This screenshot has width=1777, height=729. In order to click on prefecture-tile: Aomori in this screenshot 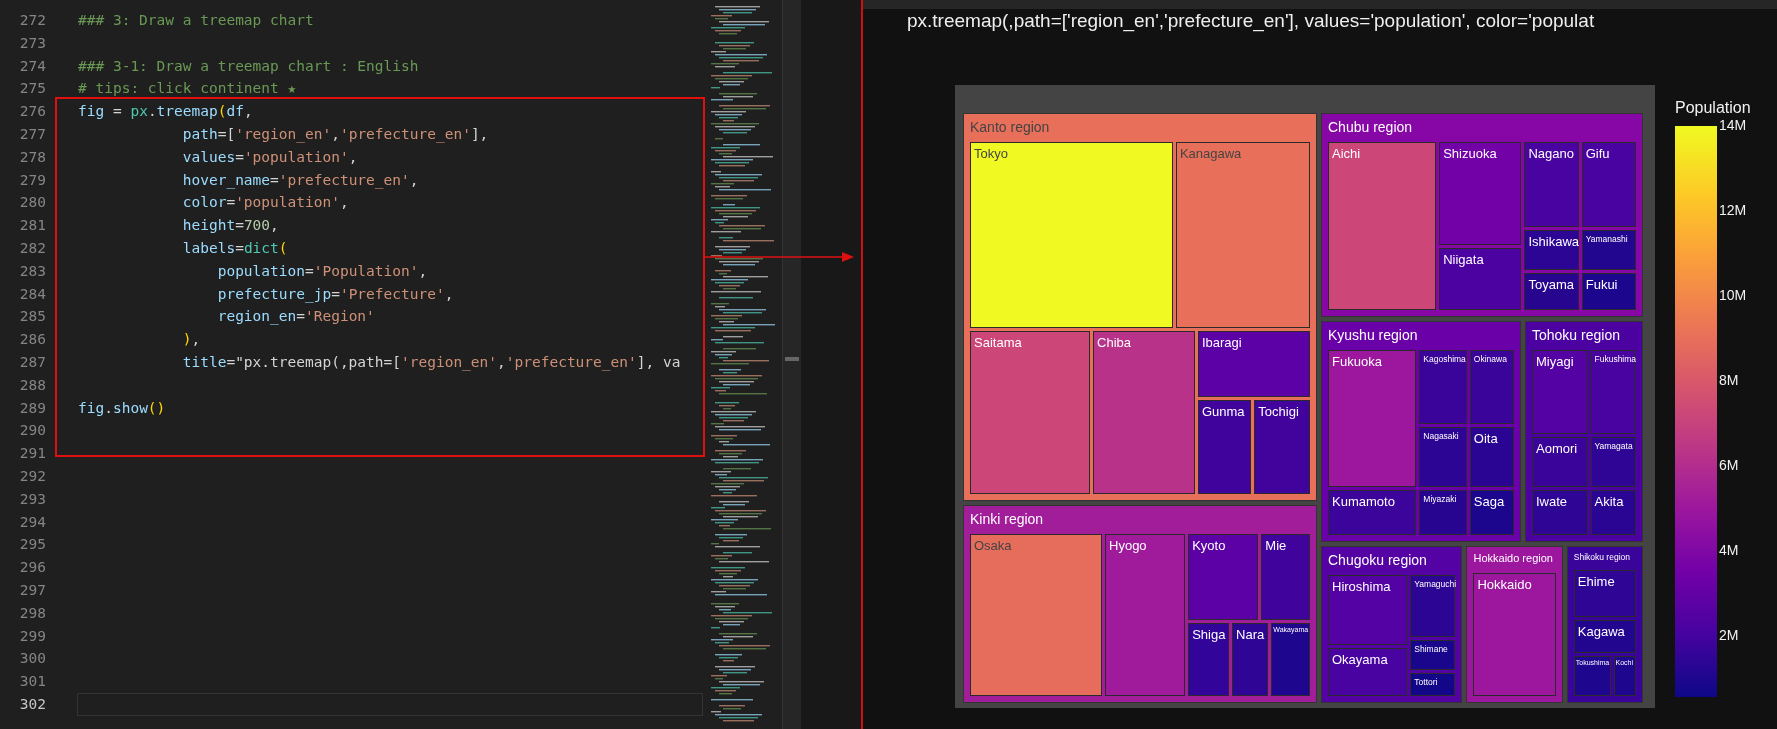, I will do `click(1560, 462)`.